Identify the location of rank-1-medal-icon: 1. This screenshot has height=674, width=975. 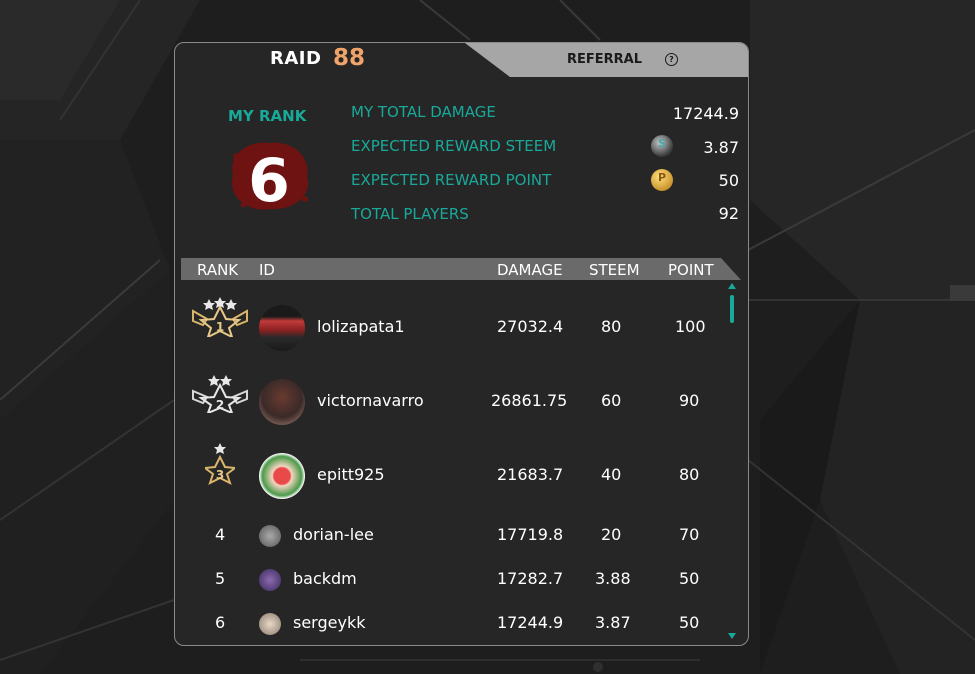
(220, 317).